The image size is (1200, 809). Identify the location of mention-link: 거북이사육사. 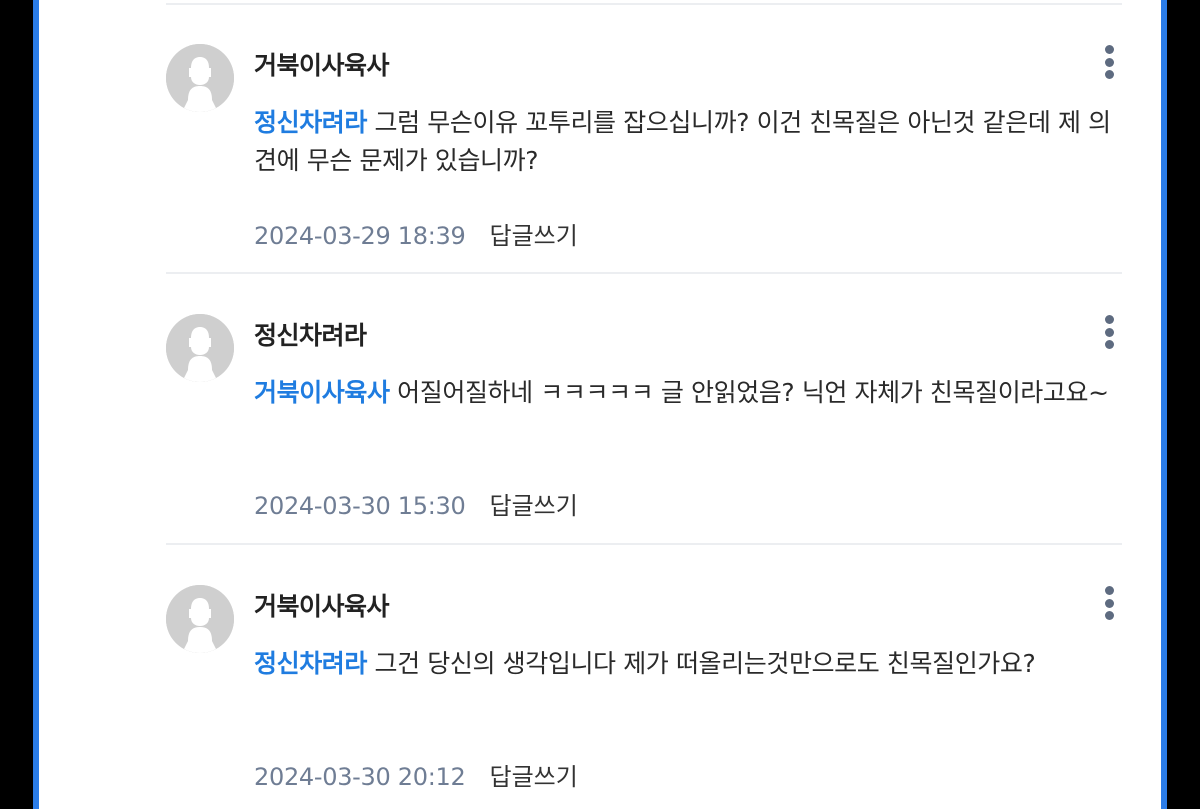
(322, 392).